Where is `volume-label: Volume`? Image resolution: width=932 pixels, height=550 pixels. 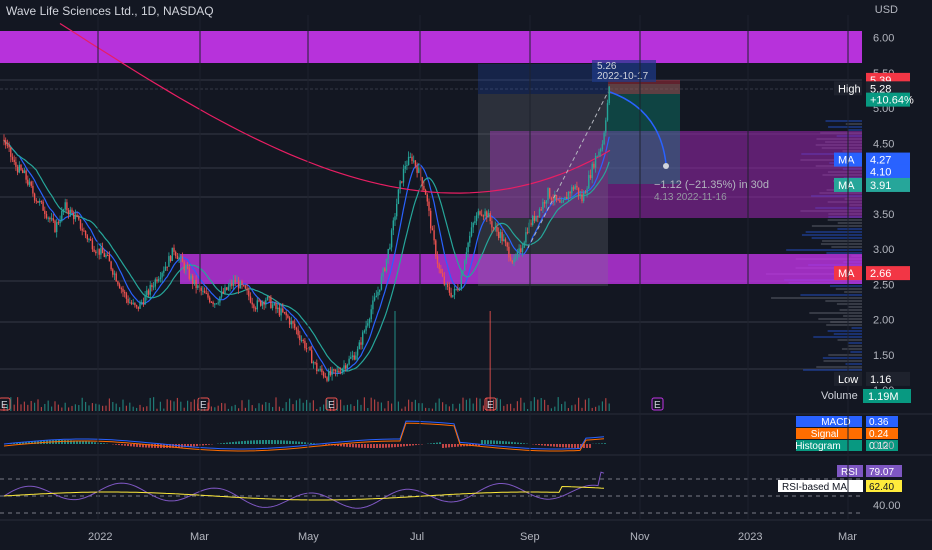 volume-label: Volume is located at coordinates (839, 396).